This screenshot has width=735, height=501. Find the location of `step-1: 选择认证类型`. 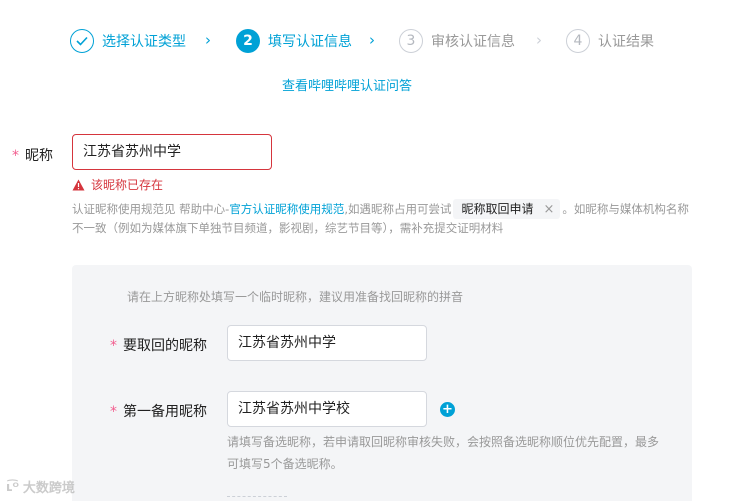

step-1: 选择认证类型 is located at coordinates (128, 41).